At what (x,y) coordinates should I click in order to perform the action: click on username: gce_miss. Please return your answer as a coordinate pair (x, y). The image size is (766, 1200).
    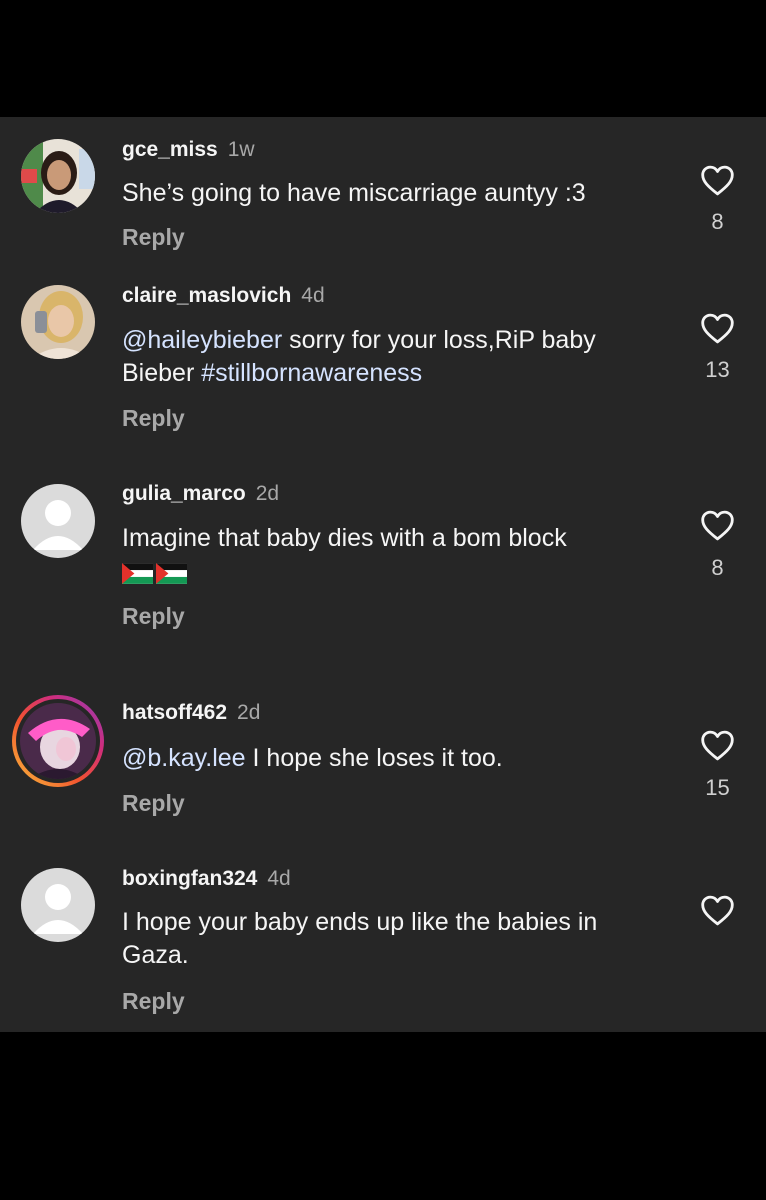
    Looking at the image, I should click on (170, 149).